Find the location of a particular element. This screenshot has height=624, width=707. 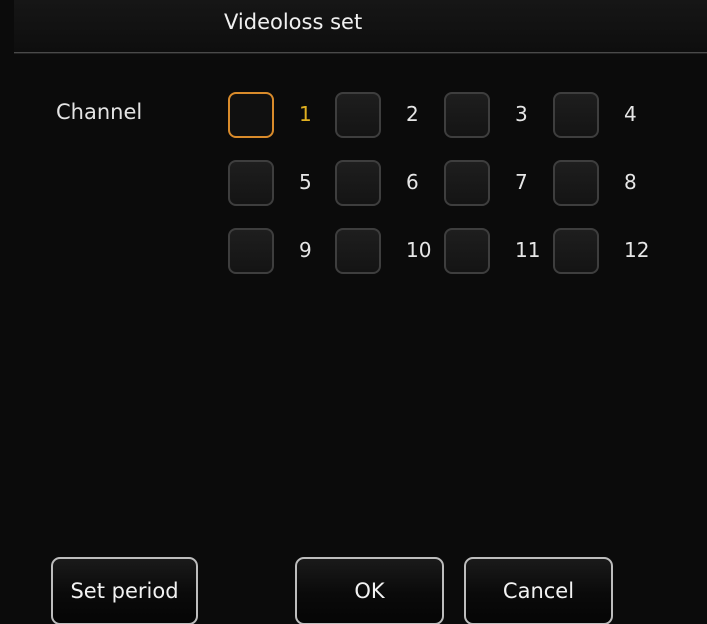

channel-4-checkbox is located at coordinates (576, 115).